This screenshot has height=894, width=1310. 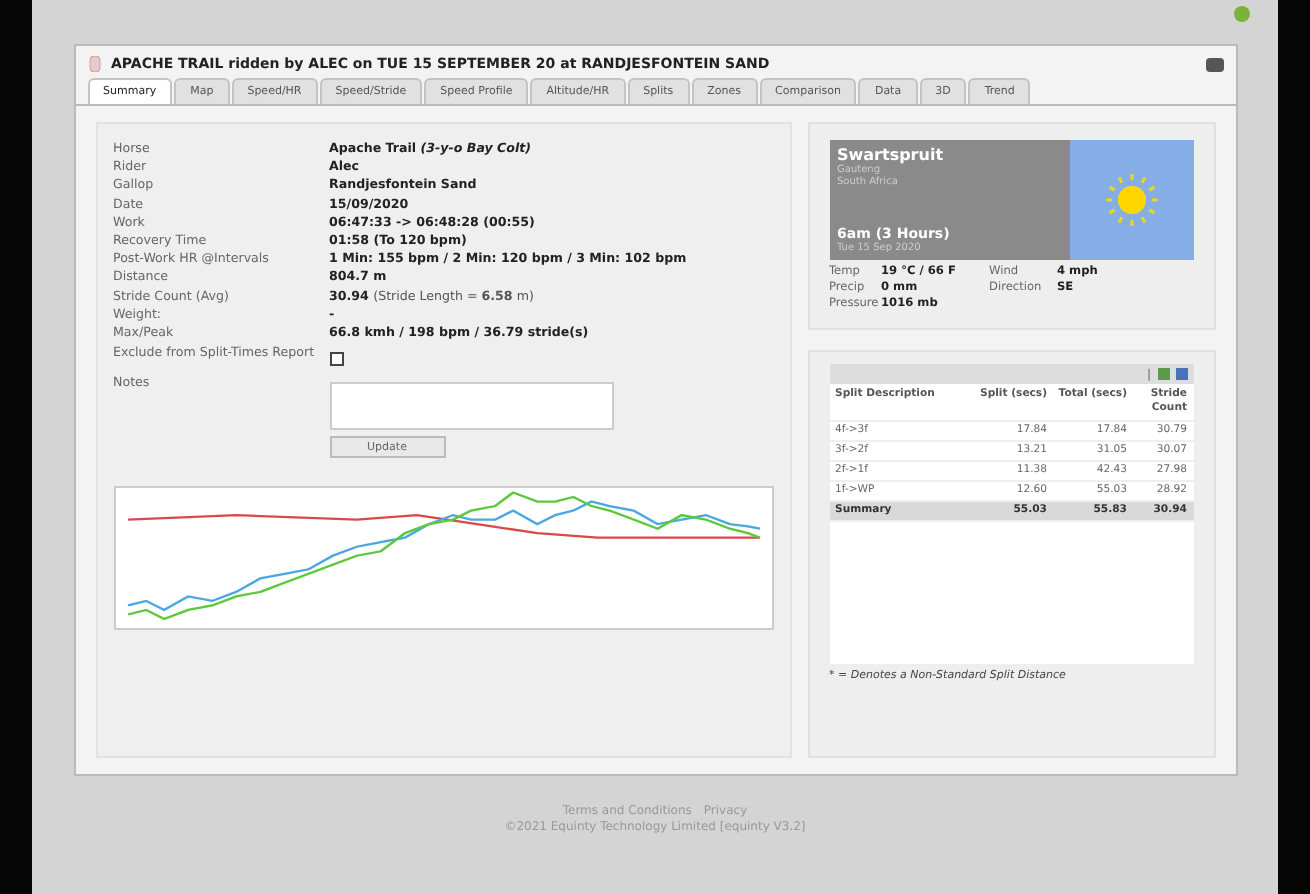 What do you see at coordinates (1163, 374) in the screenshot?
I see `spreadsheet-icon` at bounding box center [1163, 374].